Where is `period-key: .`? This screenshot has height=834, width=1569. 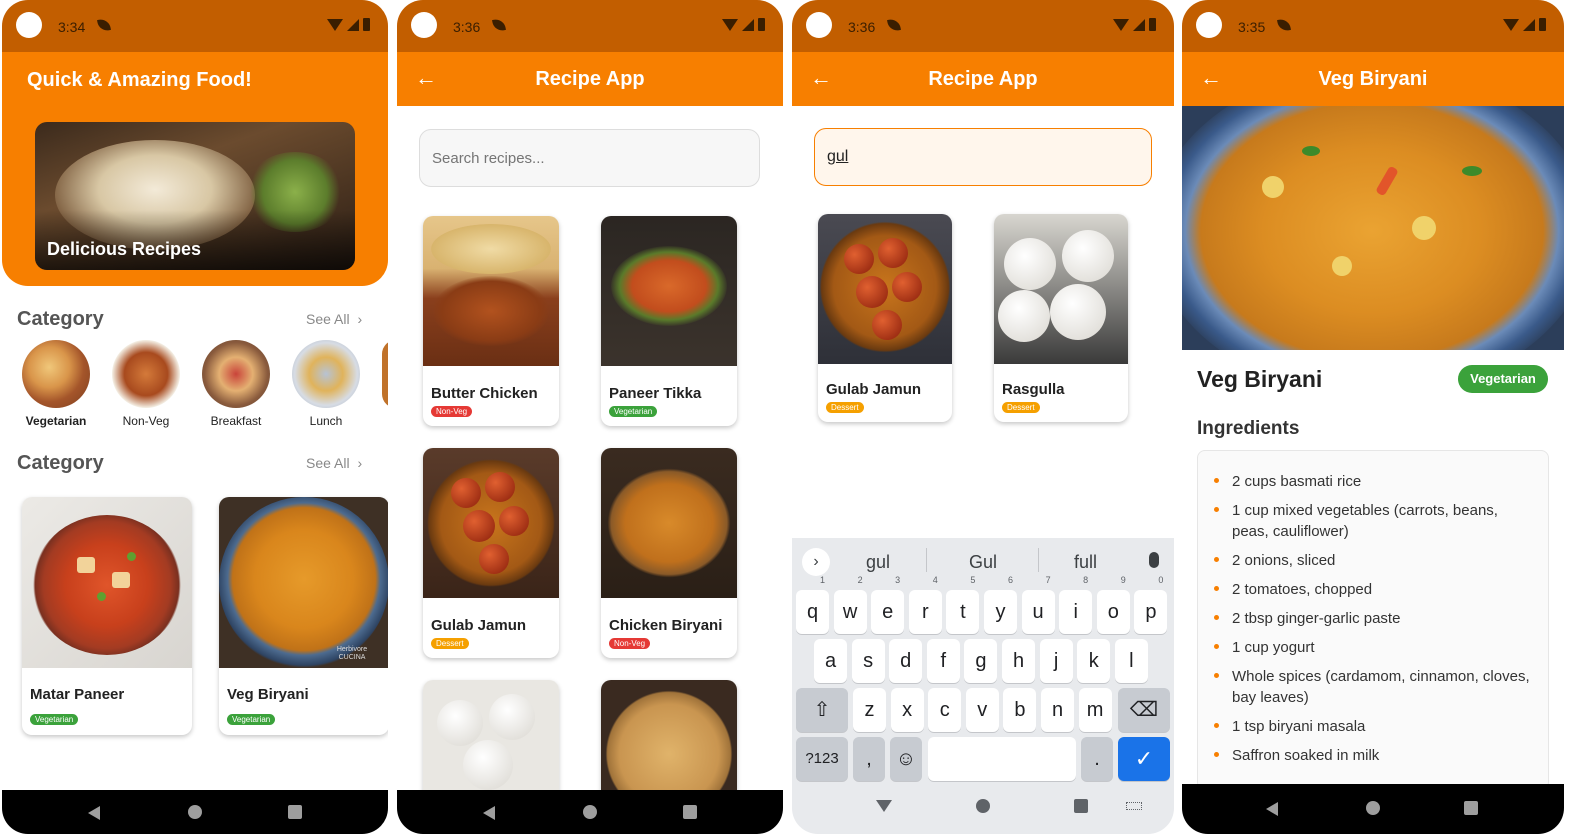 period-key: . is located at coordinates (1097, 759).